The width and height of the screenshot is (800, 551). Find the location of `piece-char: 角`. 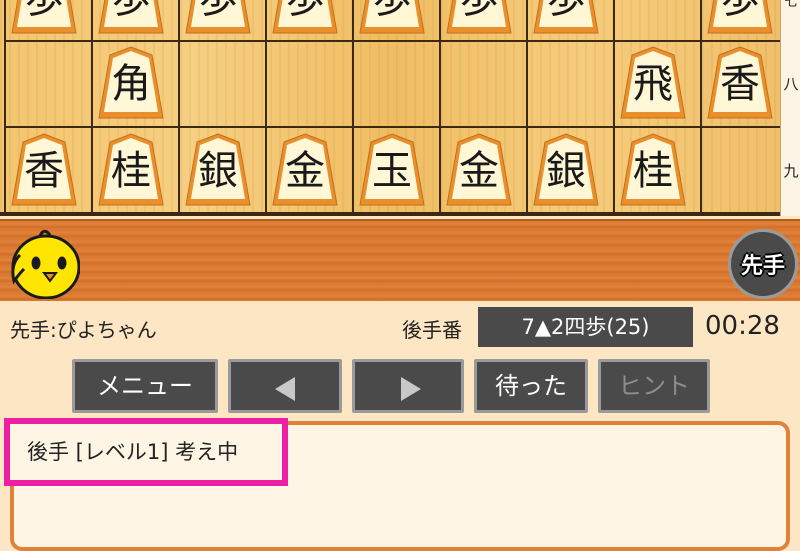

piece-char: 角 is located at coordinates (131, 84).